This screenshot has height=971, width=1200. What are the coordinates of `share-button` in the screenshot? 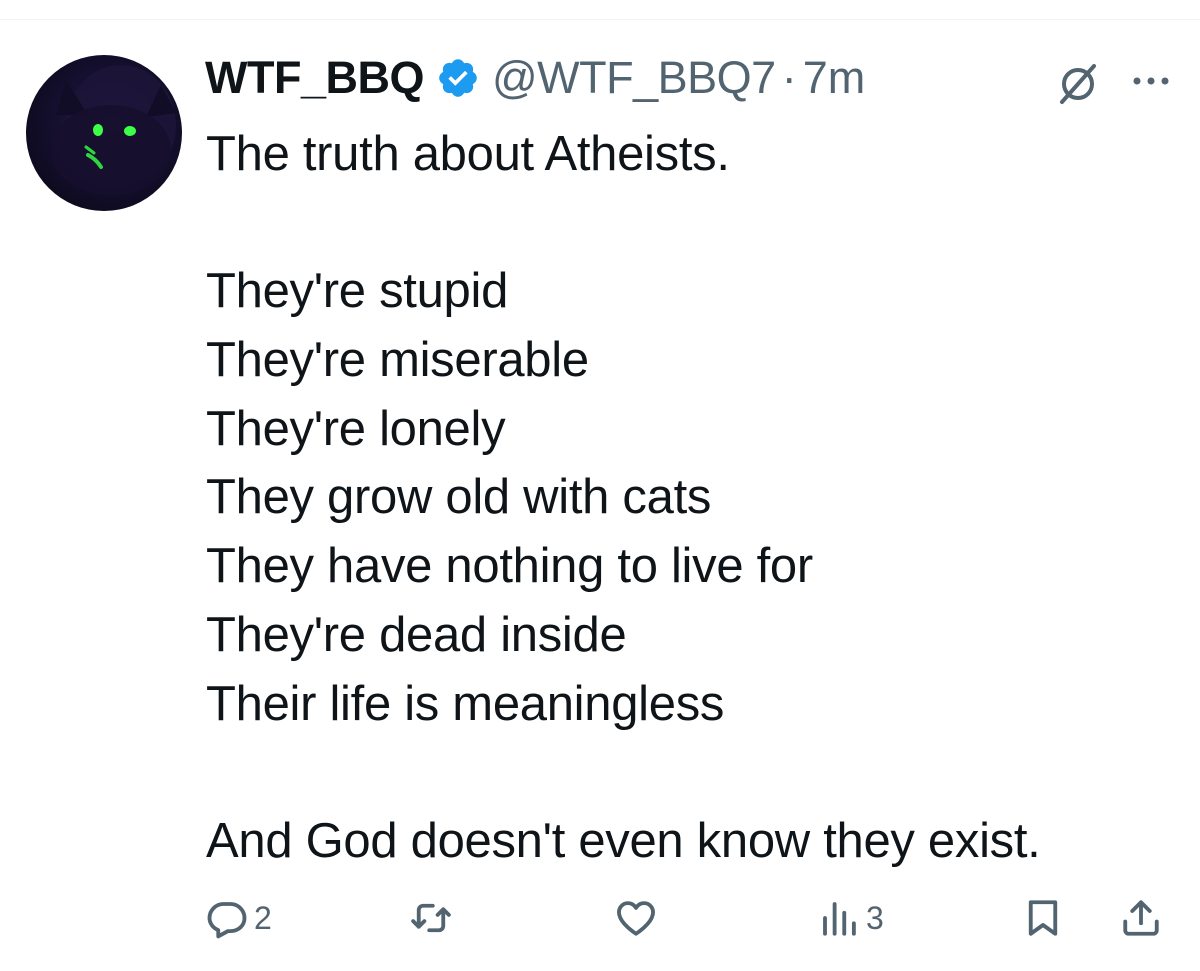 It's located at (1141, 918).